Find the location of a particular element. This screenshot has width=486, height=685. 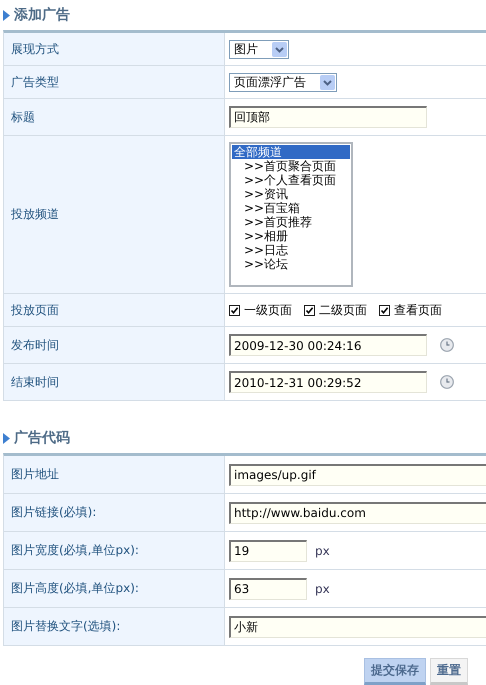

field-label: 图片高度(必填,单位px): is located at coordinates (75, 588).